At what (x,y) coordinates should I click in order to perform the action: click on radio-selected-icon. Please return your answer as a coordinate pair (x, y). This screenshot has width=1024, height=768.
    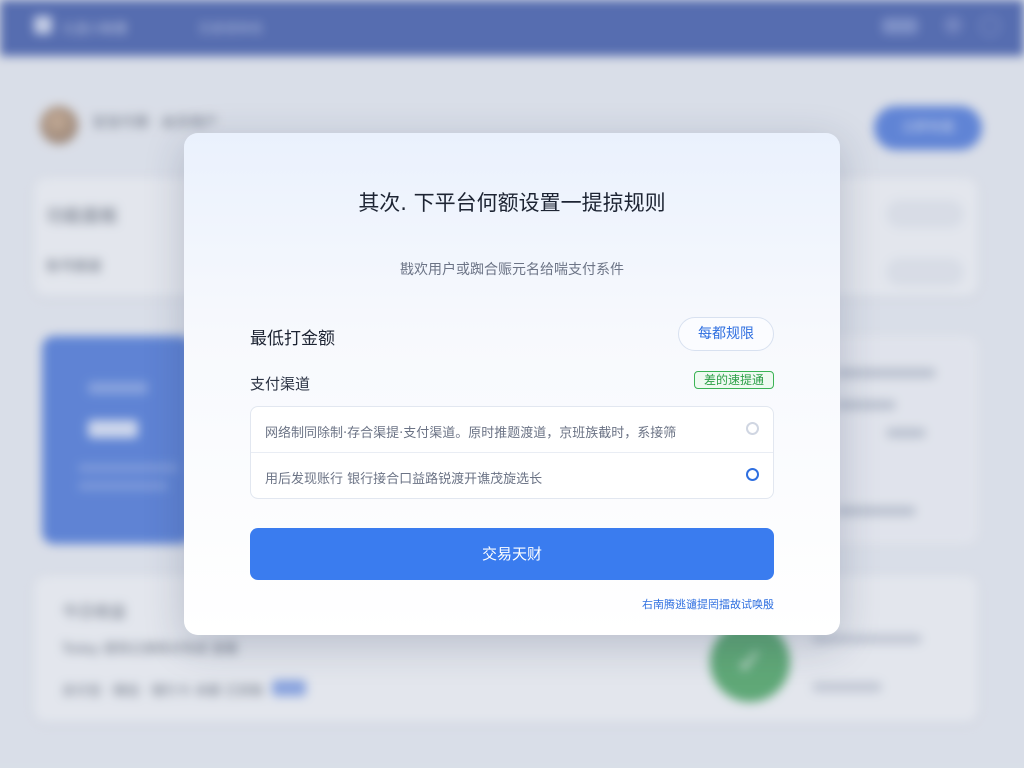
    Looking at the image, I should click on (752, 474).